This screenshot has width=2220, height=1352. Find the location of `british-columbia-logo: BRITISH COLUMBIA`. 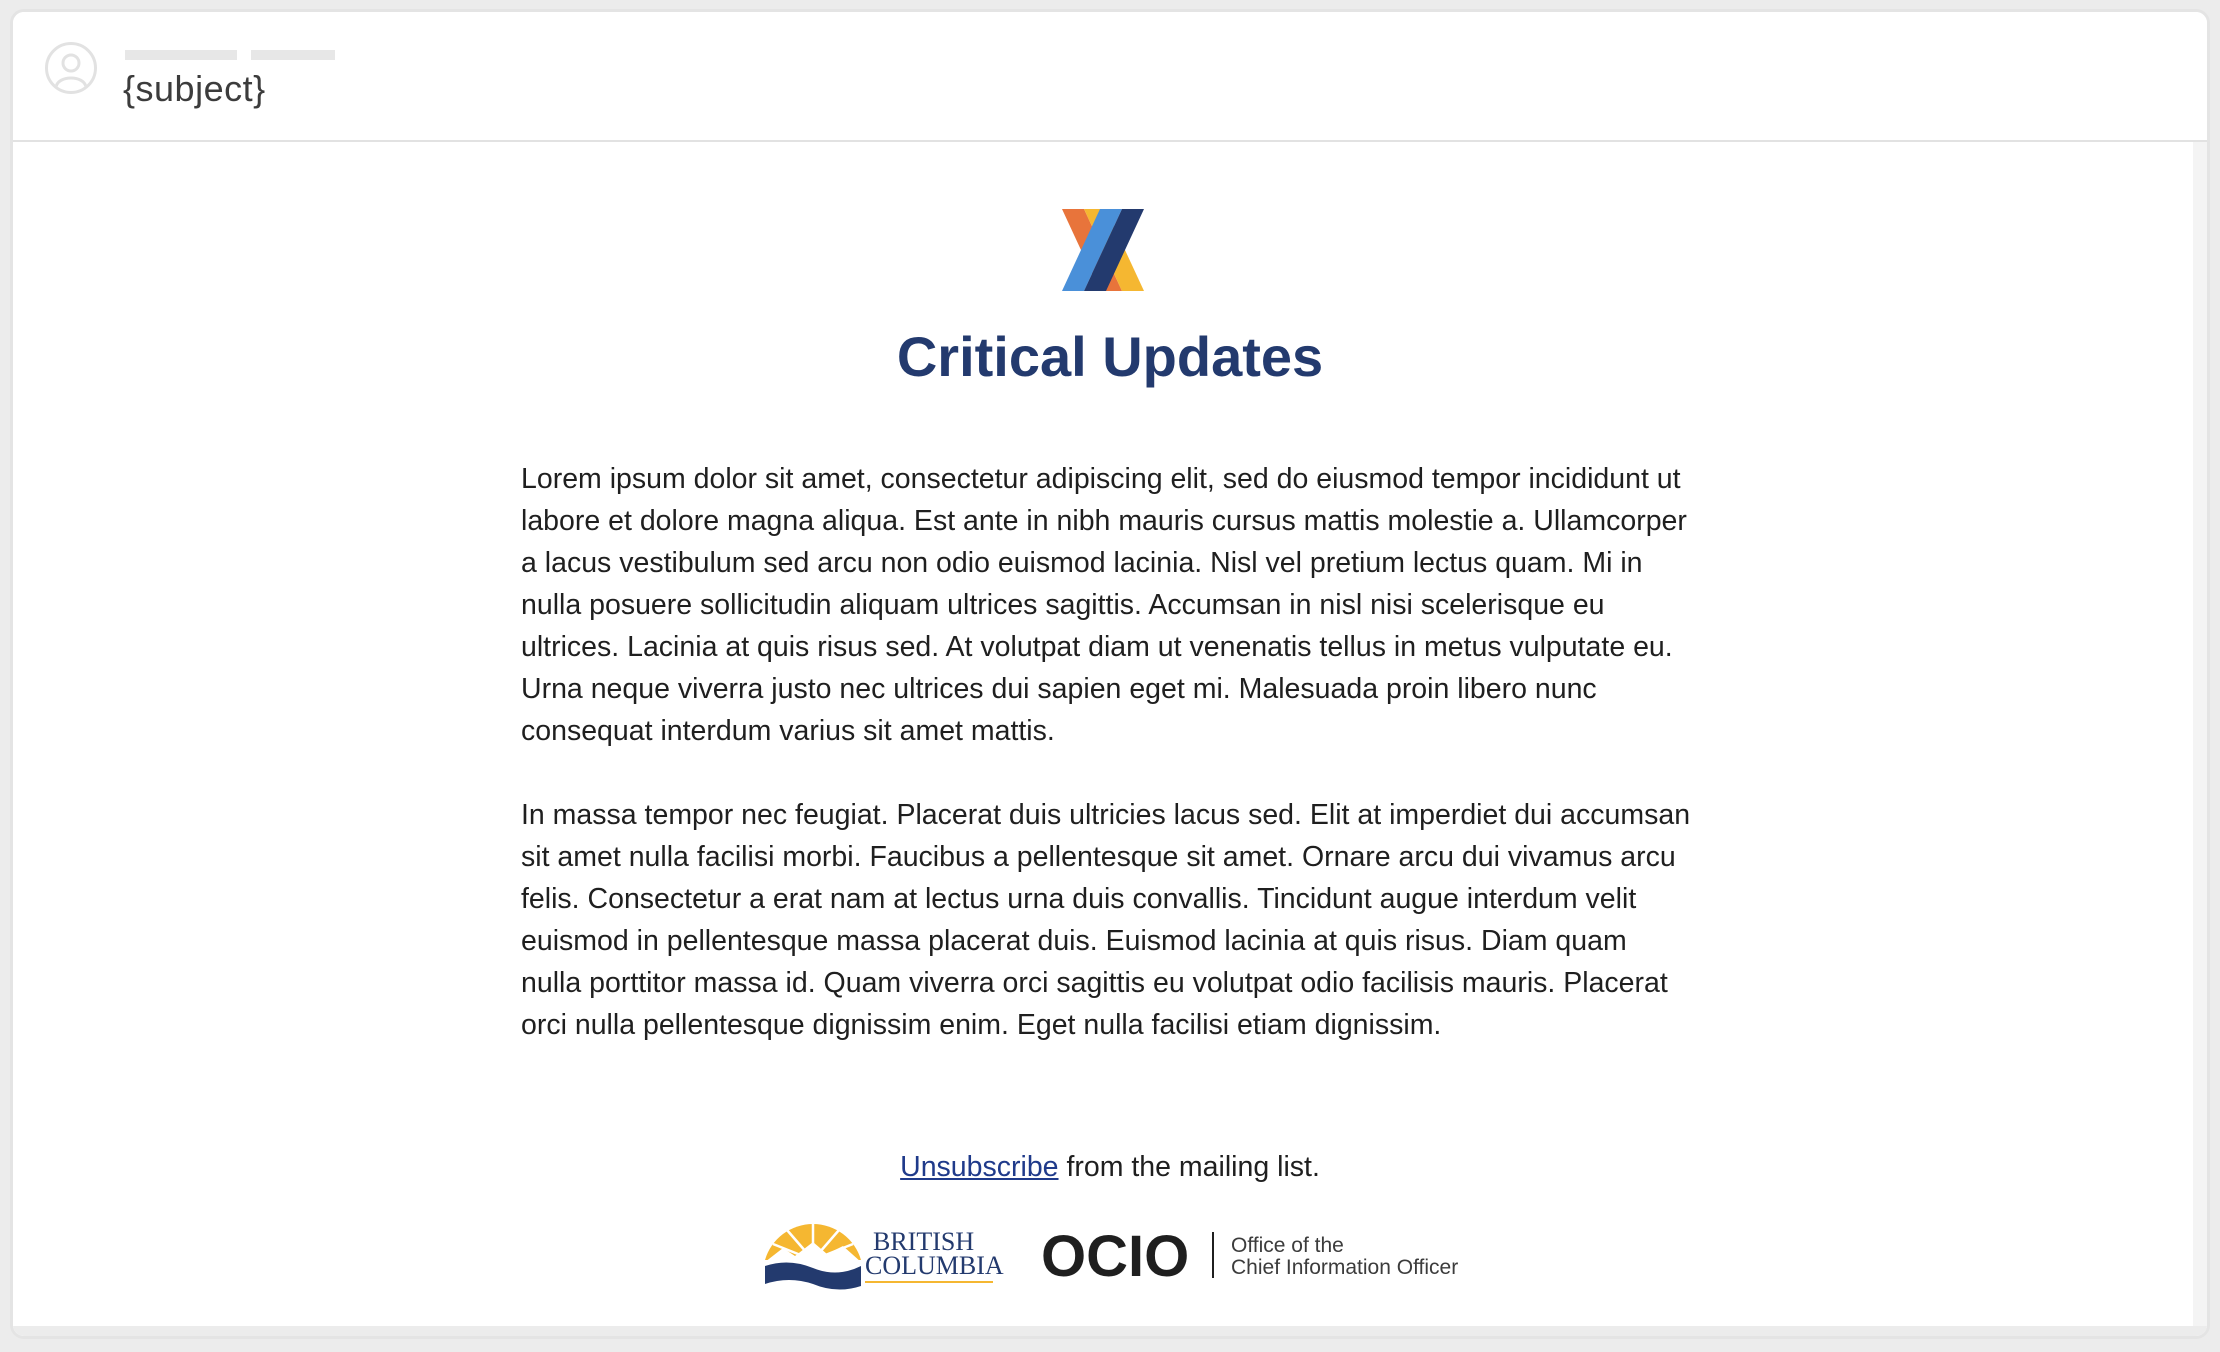

british-columbia-logo: BRITISH COLUMBIA is located at coordinates (884, 1256).